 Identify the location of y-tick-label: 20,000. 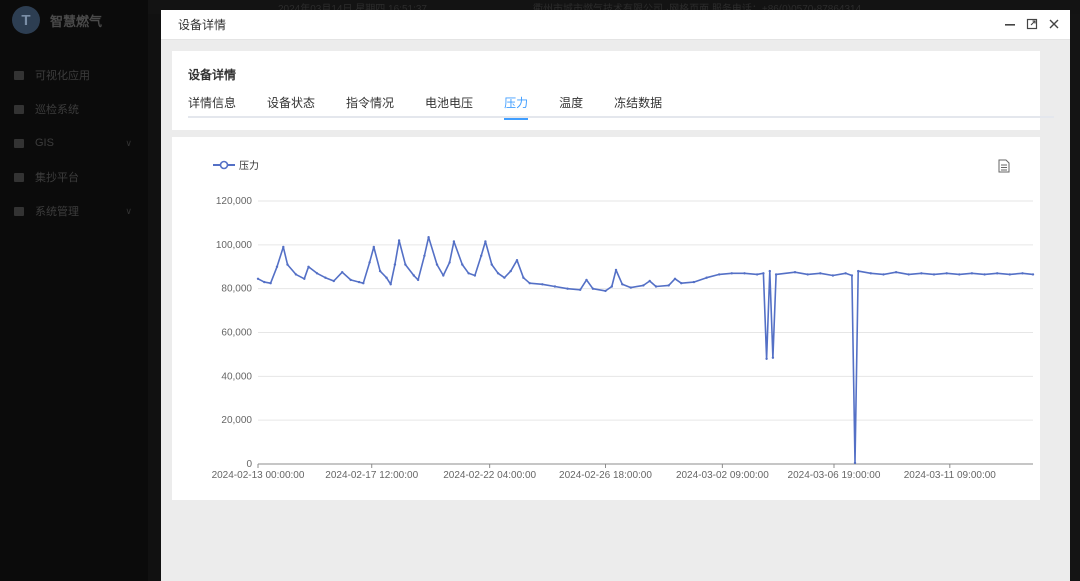
(236, 420).